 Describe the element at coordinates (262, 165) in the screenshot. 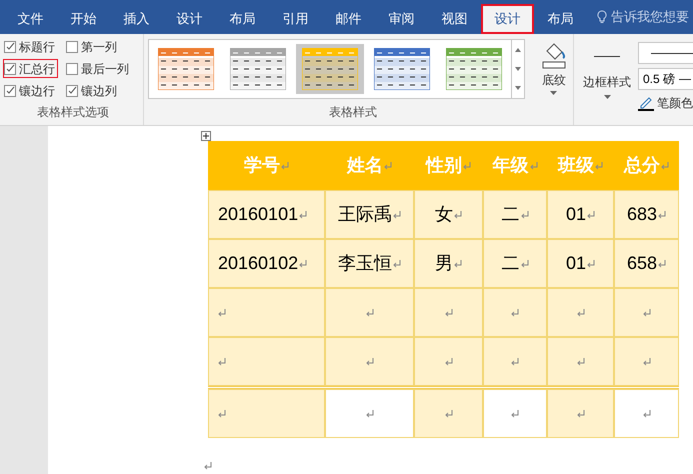

I see `cell-text: 学号` at that location.